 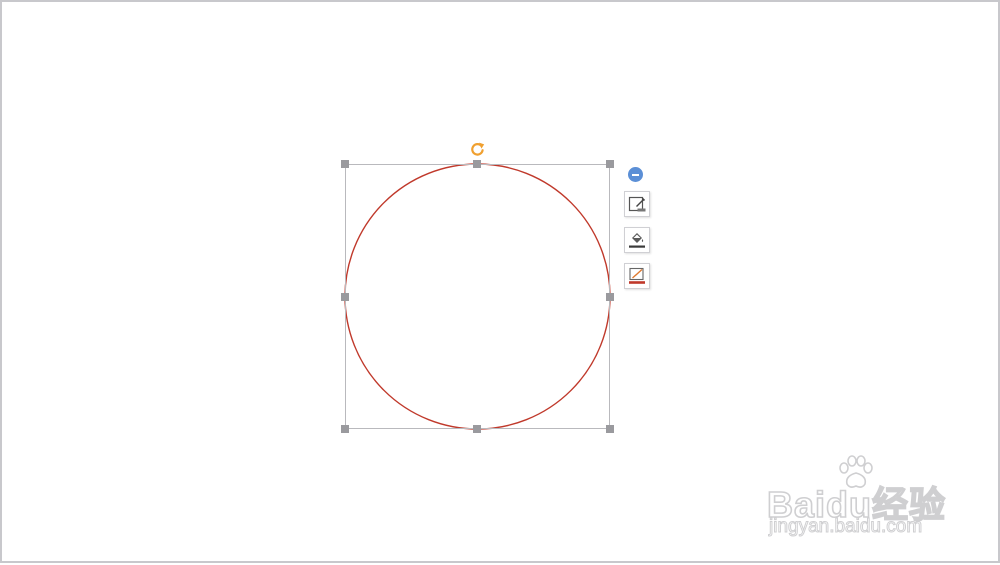 I want to click on resize-handle-top-center, so click(x=477, y=164).